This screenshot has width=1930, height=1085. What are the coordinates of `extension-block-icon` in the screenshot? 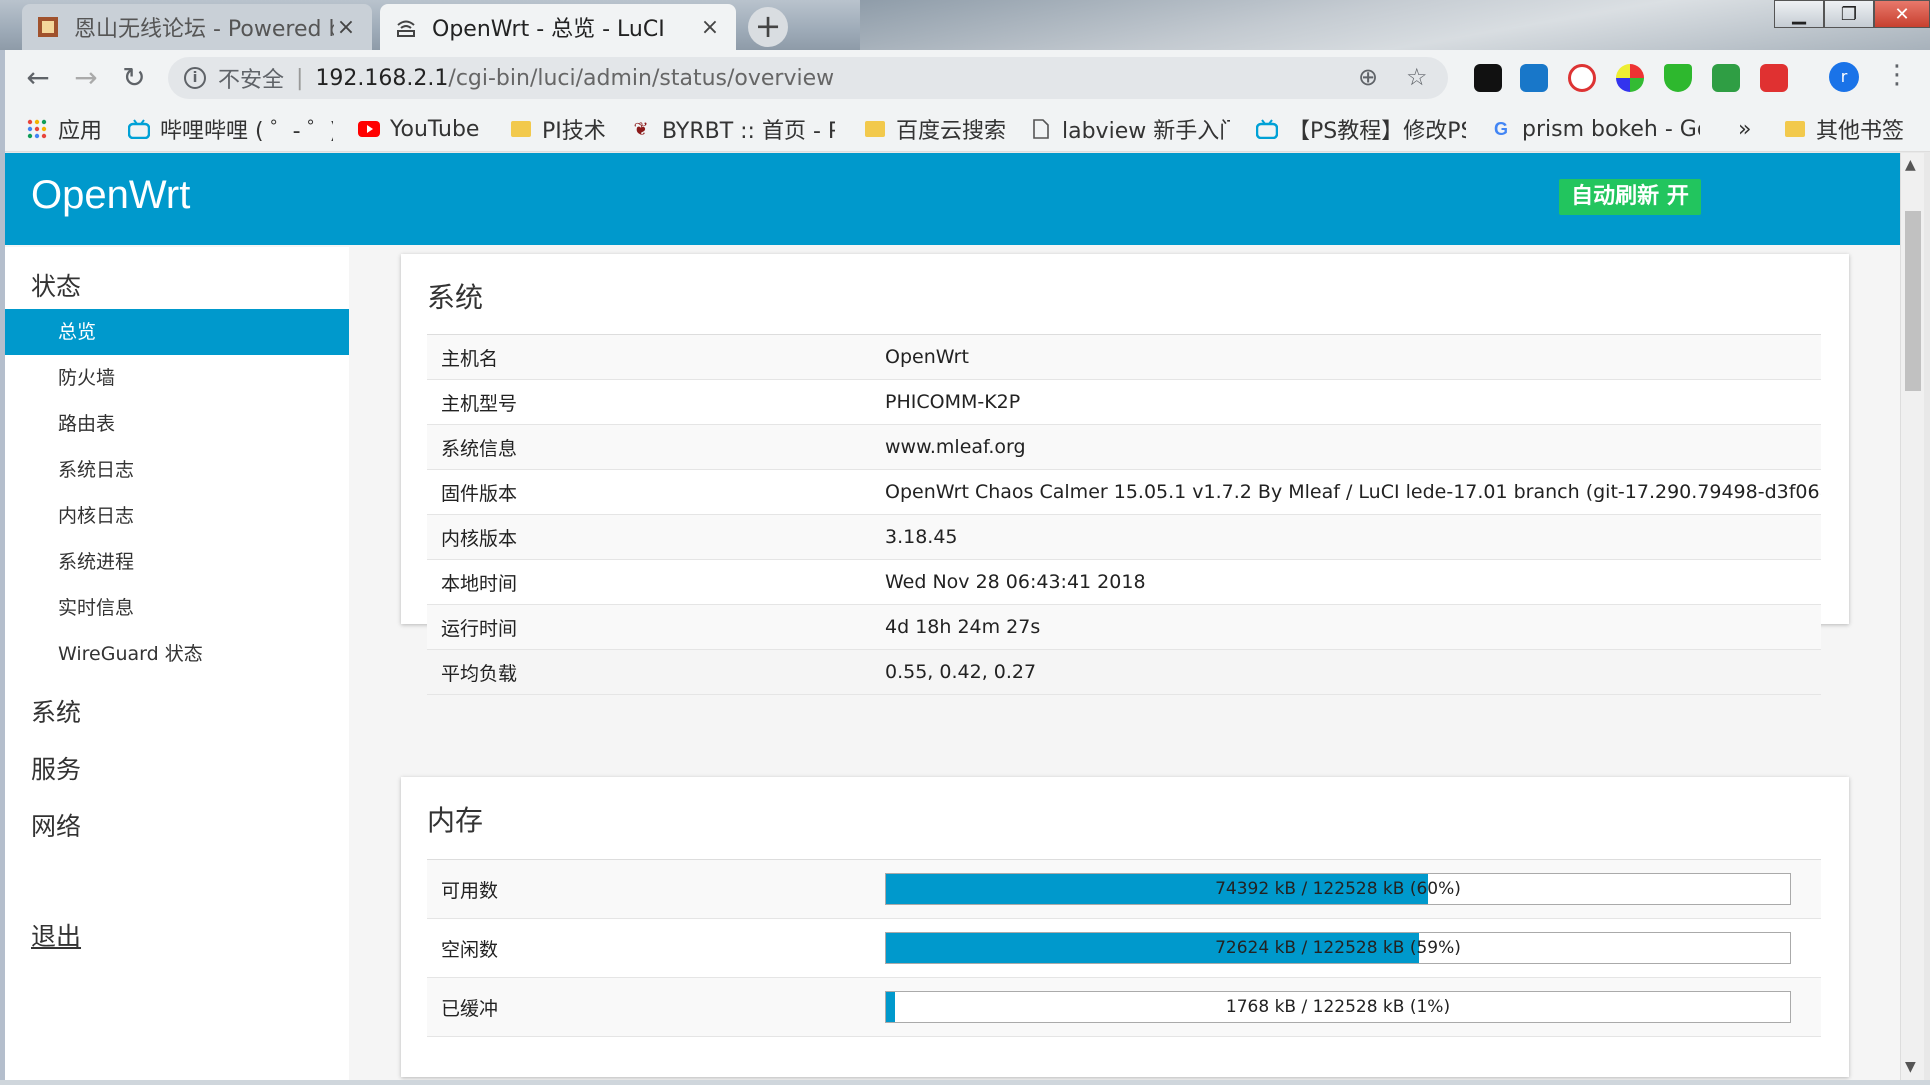 It's located at (1582, 78).